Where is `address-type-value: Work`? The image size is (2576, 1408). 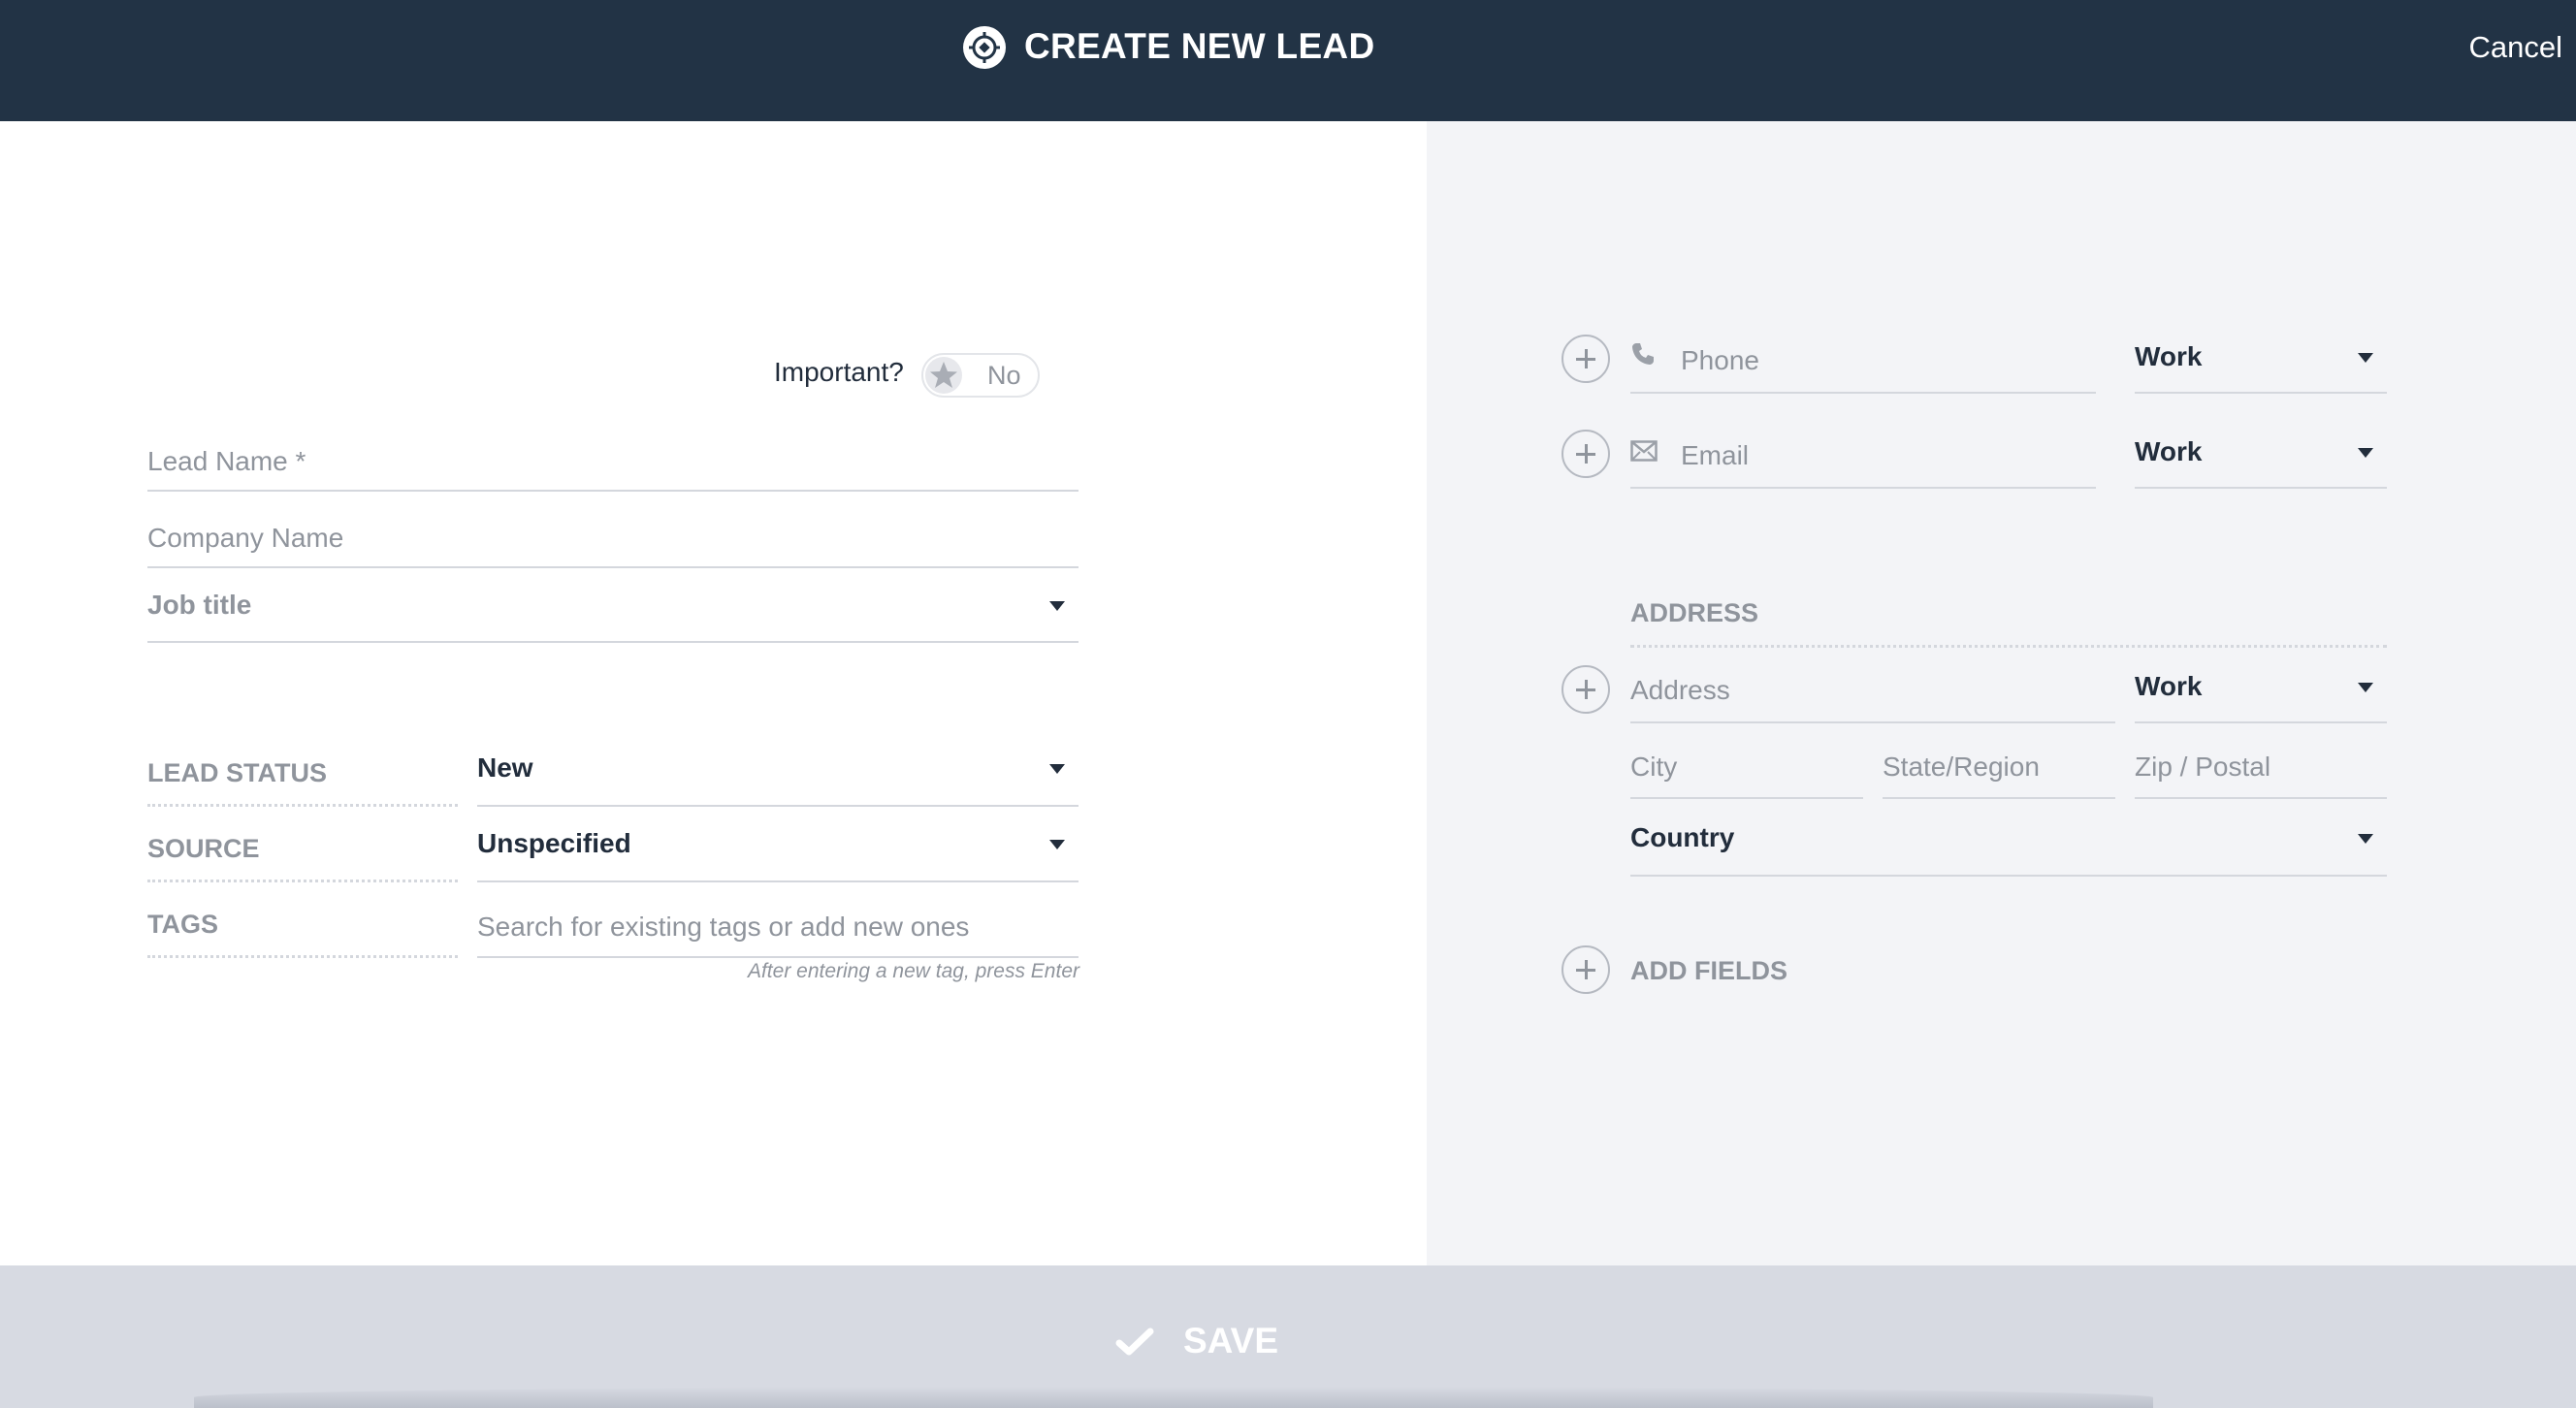 address-type-value: Work is located at coordinates (2169, 686).